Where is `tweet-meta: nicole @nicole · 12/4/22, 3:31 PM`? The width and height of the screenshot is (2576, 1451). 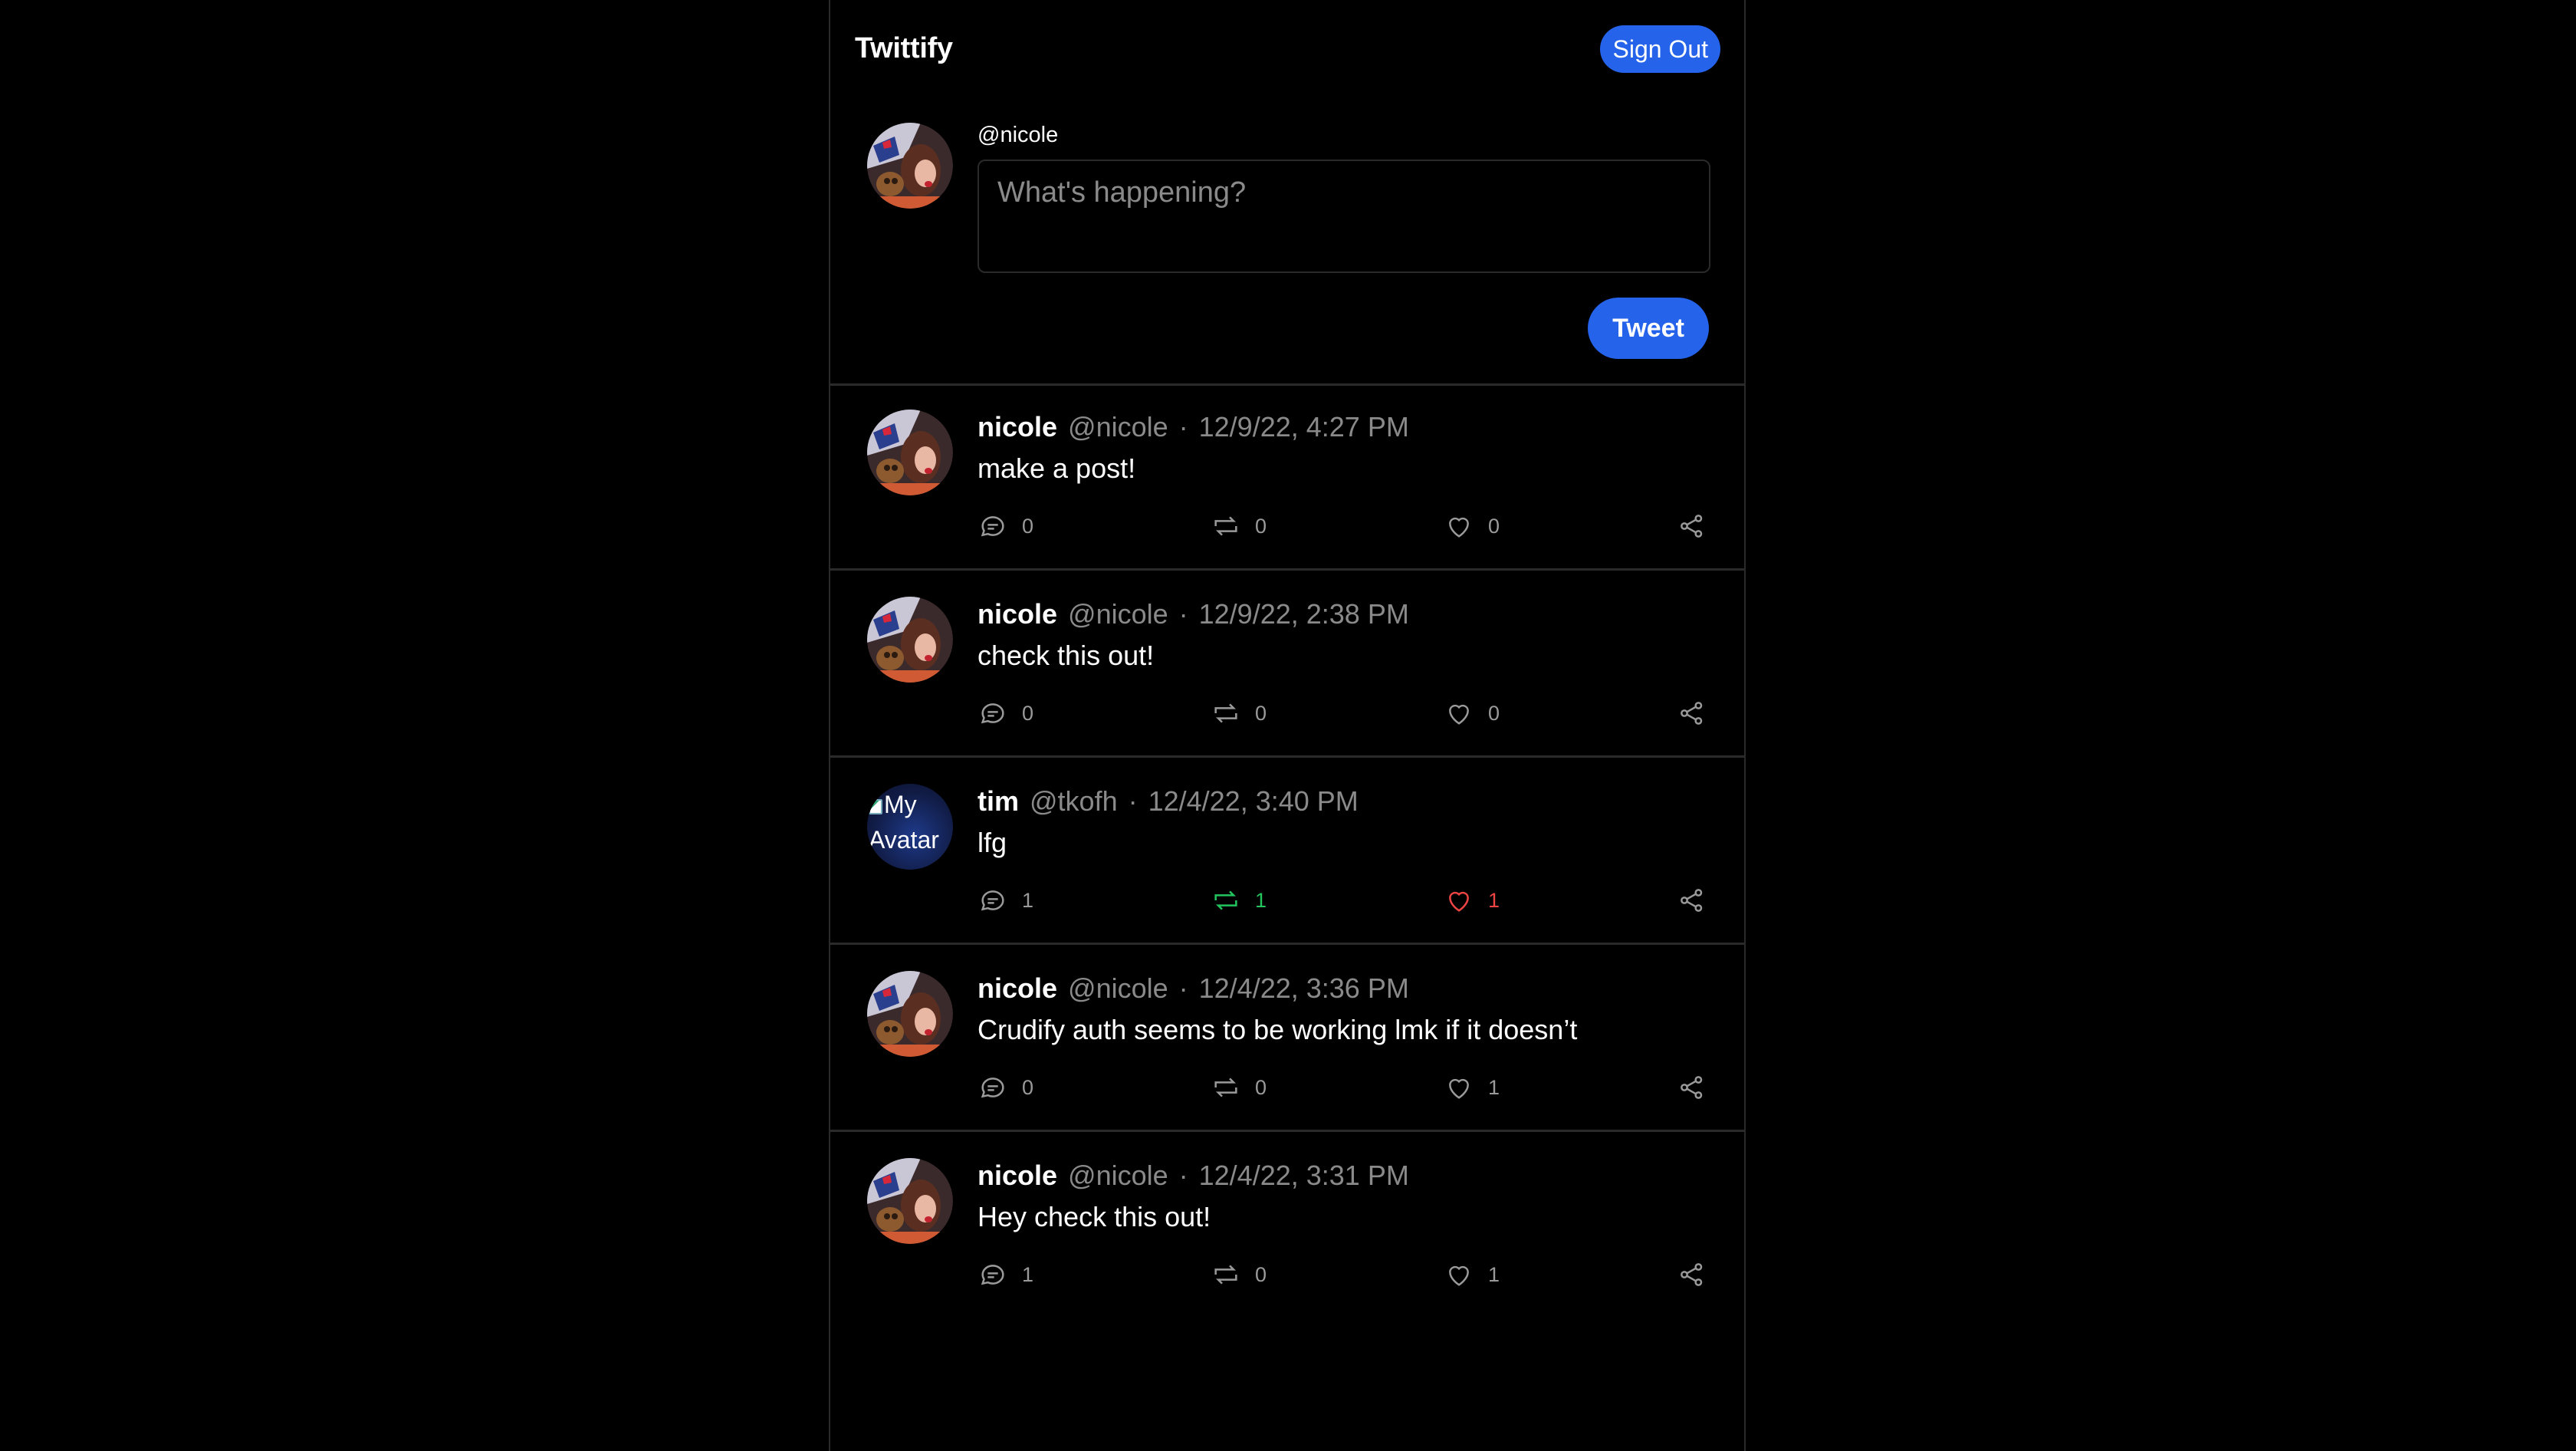
tweet-meta: nicole @nicole · 12/4/22, 3:31 PM is located at coordinates (1194, 1176).